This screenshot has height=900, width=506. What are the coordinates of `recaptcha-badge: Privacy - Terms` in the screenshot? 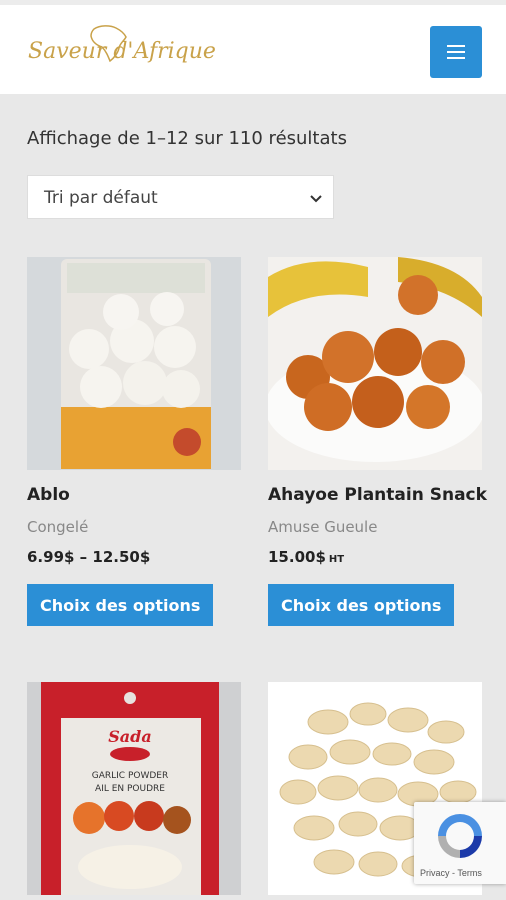 It's located at (460, 843).